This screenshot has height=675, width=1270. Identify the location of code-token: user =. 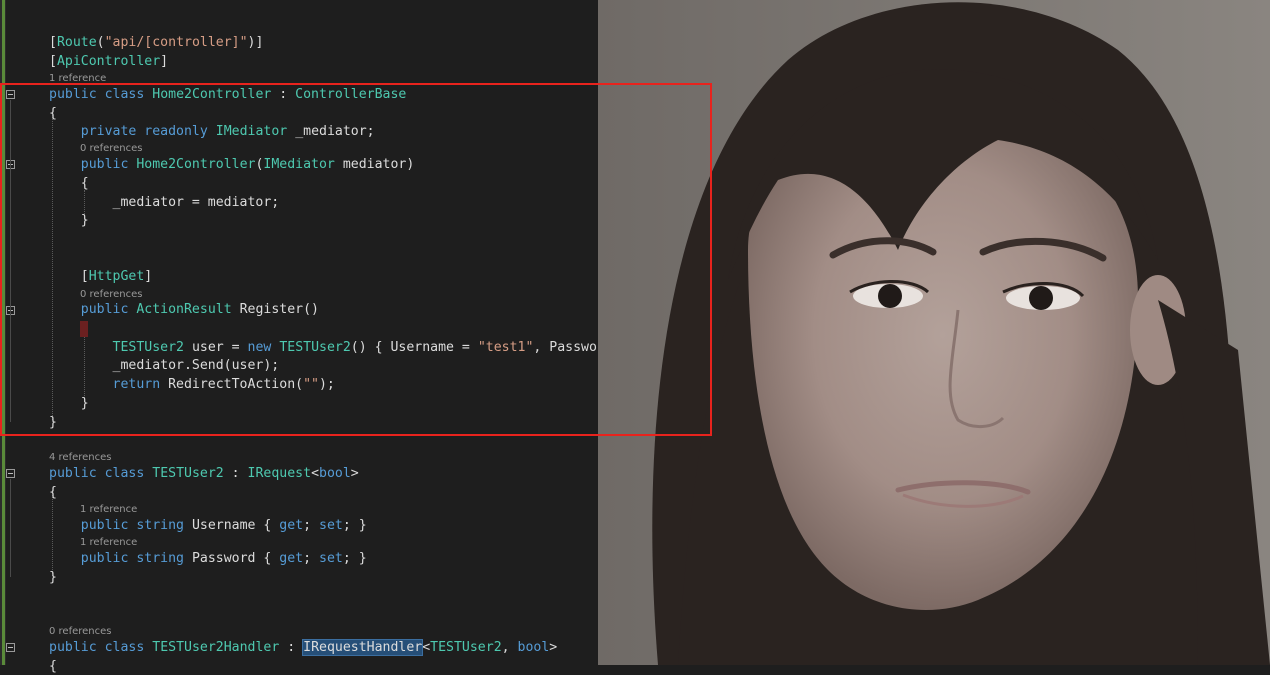
(216, 347).